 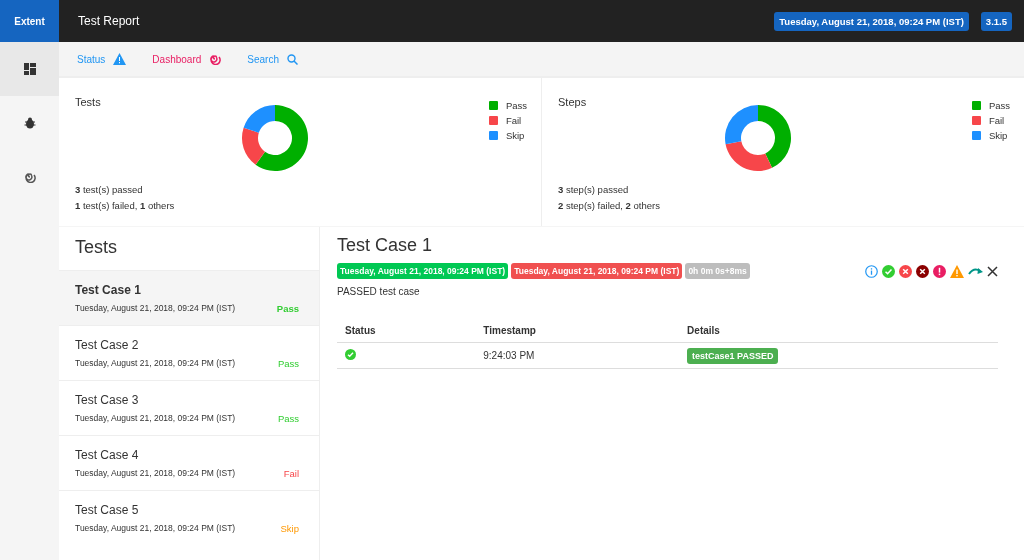 I want to click on column-header: Details, so click(x=838, y=334).